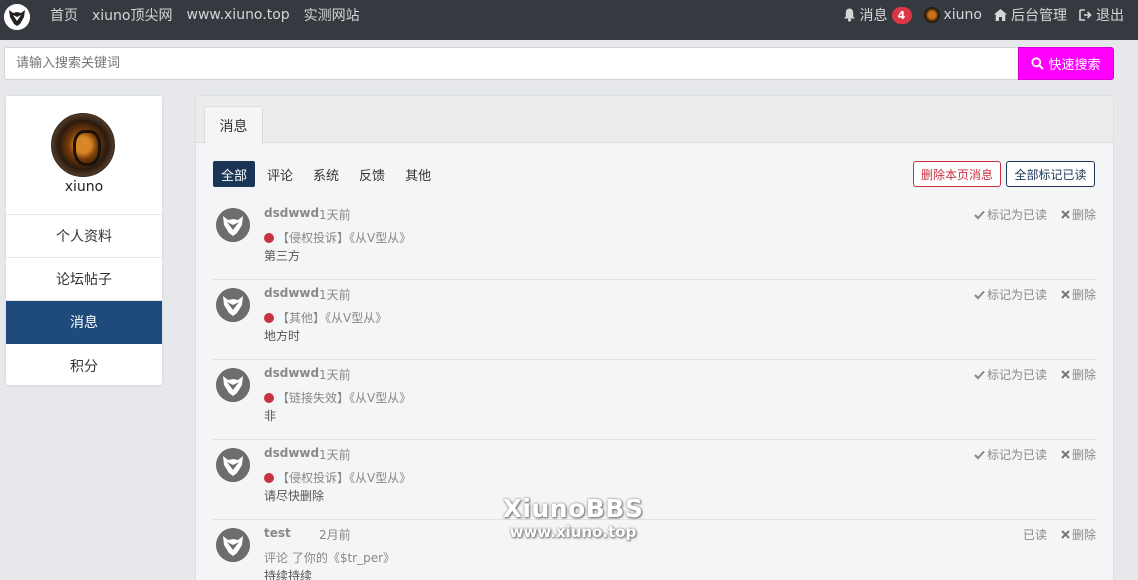 The width and height of the screenshot is (1138, 580). What do you see at coordinates (418, 174) in the screenshot?
I see `filter-other: 其他` at bounding box center [418, 174].